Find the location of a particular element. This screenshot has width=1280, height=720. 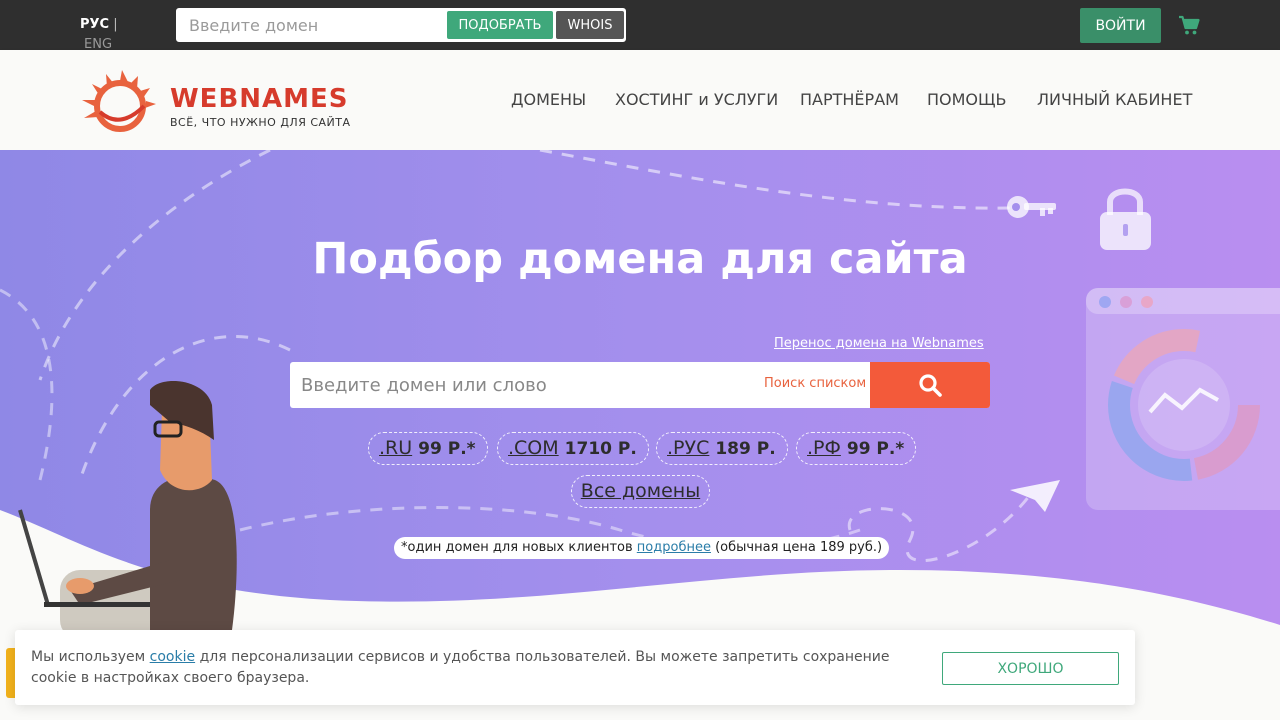

top-bar: РУС | ENG ПОДОБРАТЬ WHOIS ВОЙТИ is located at coordinates (640, 26).